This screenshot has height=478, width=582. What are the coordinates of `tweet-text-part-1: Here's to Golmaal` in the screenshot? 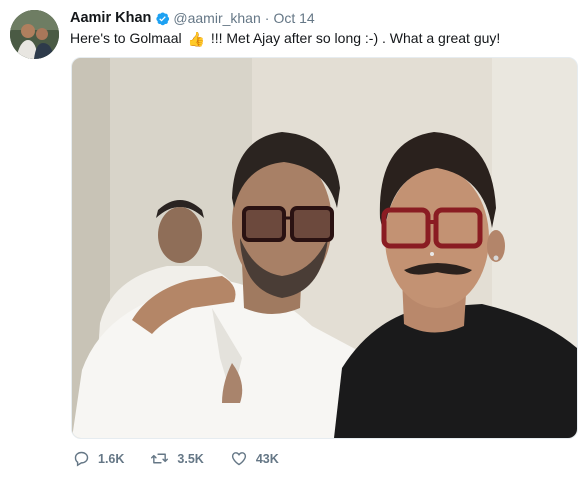 It's located at (126, 38).